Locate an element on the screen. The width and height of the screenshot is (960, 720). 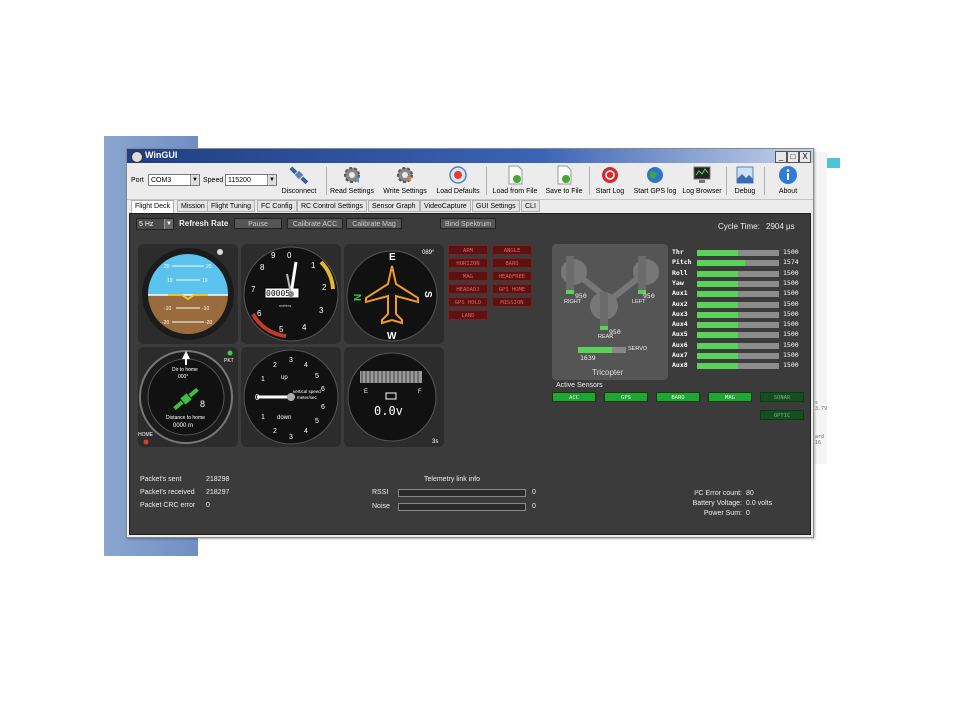
tab-gui-settings: GUI Settings is located at coordinates (496, 206).